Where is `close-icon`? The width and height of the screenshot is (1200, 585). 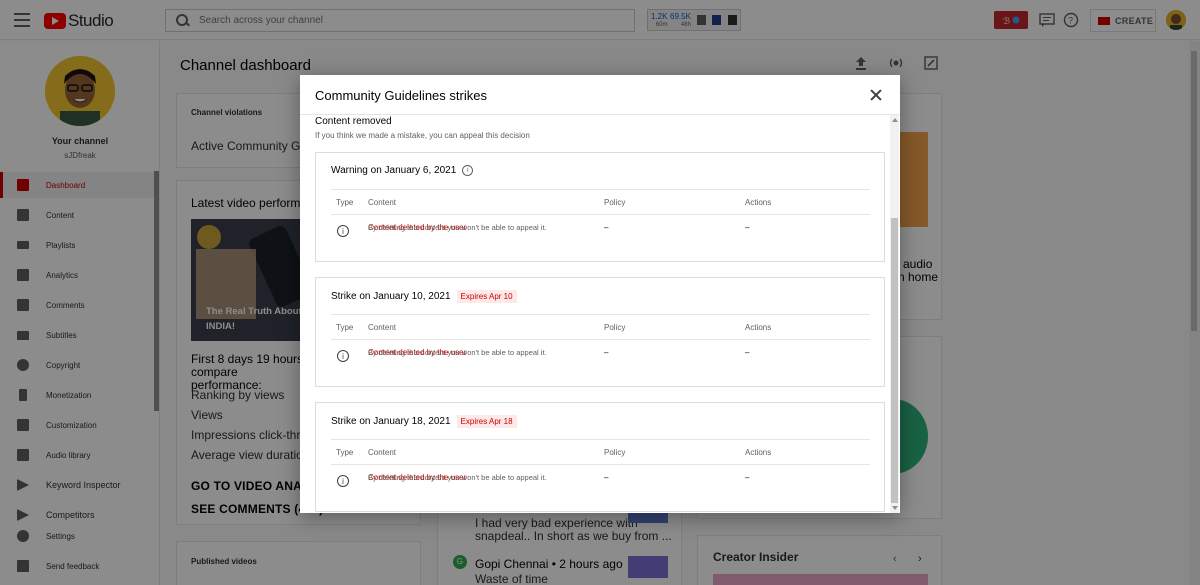
close-icon is located at coordinates (876, 95).